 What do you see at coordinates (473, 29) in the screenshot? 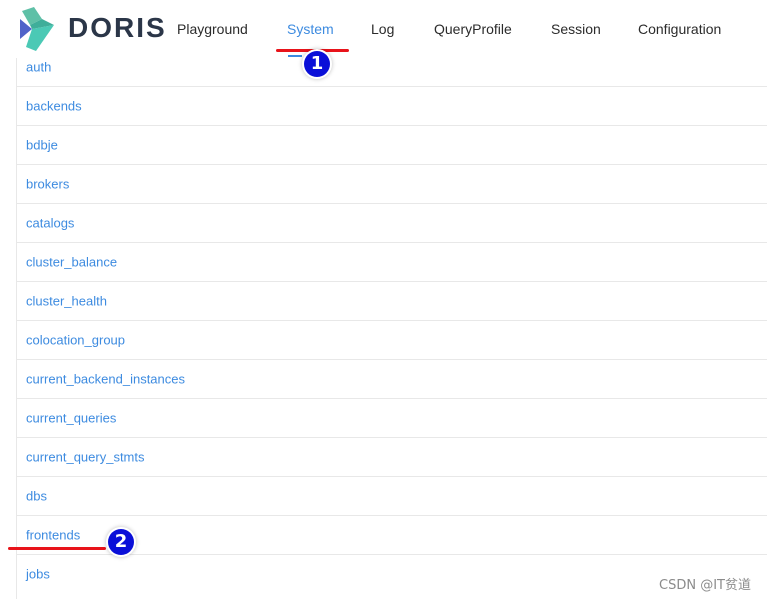
I see `nav-queryprofile: QueryProfile` at bounding box center [473, 29].